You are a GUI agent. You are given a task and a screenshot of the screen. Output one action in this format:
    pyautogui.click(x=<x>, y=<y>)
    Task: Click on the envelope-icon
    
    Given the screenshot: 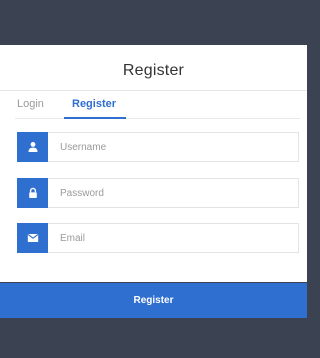 What is the action you would take?
    pyautogui.click(x=32, y=238)
    